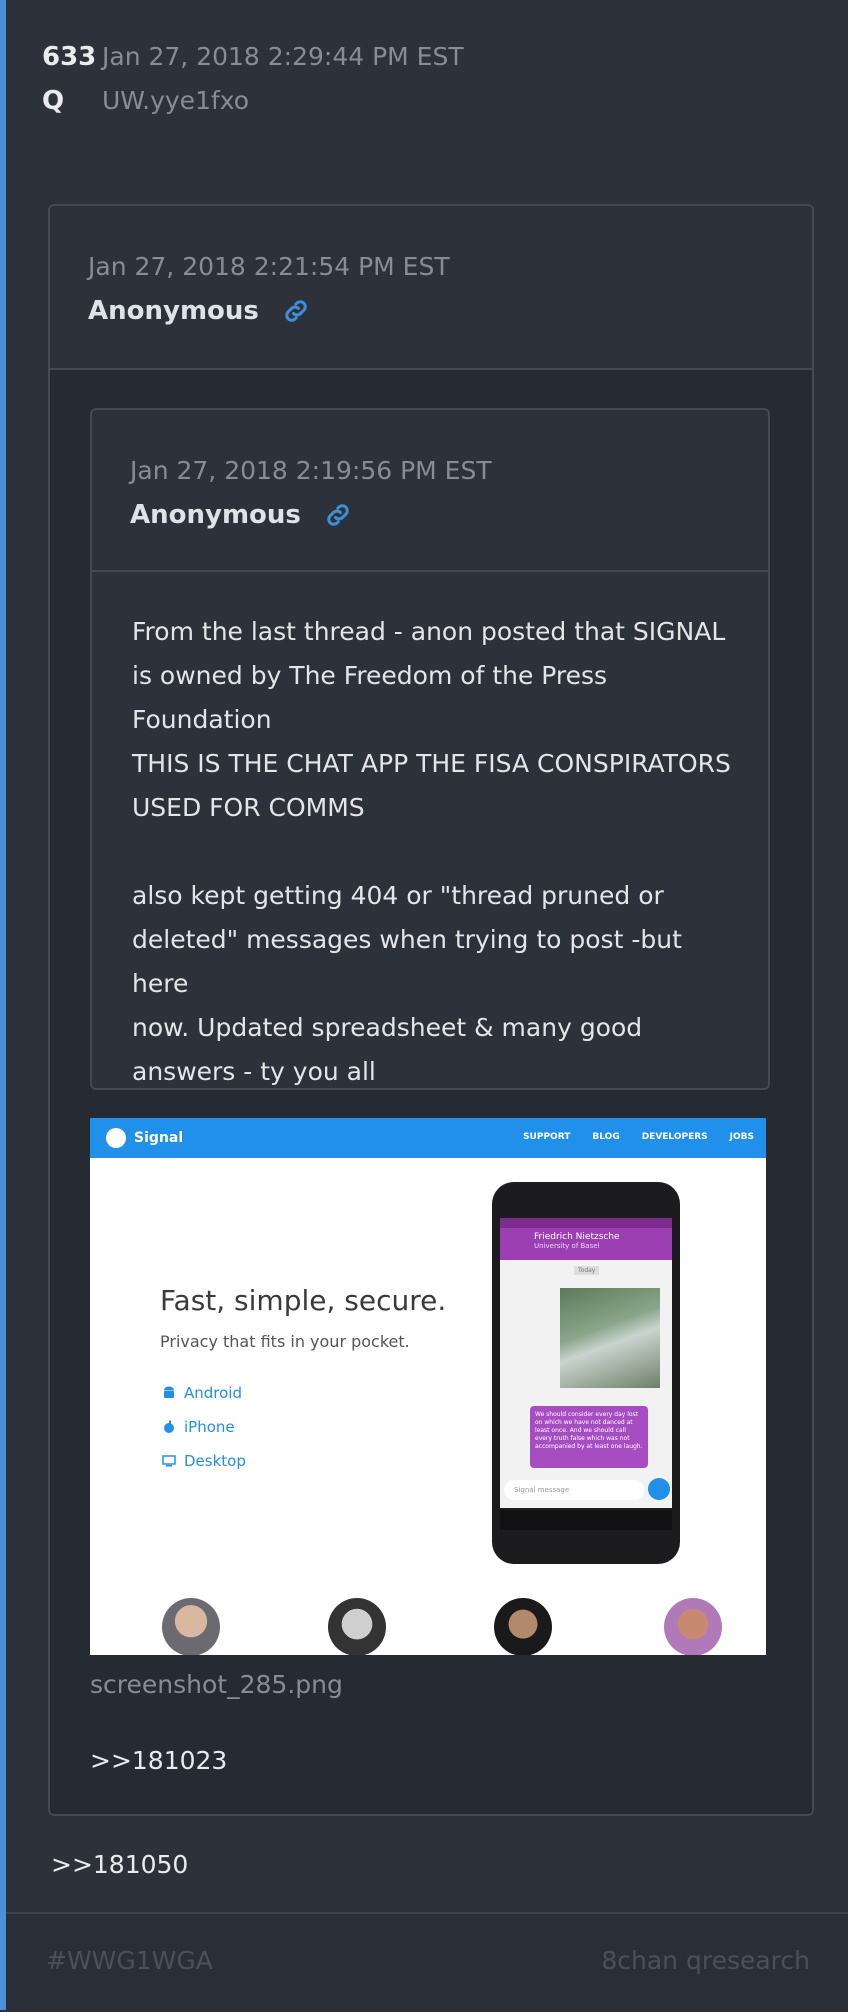  Describe the element at coordinates (303, 1300) in the screenshot. I see `signal-headline: Fast, simple, secure.` at that location.